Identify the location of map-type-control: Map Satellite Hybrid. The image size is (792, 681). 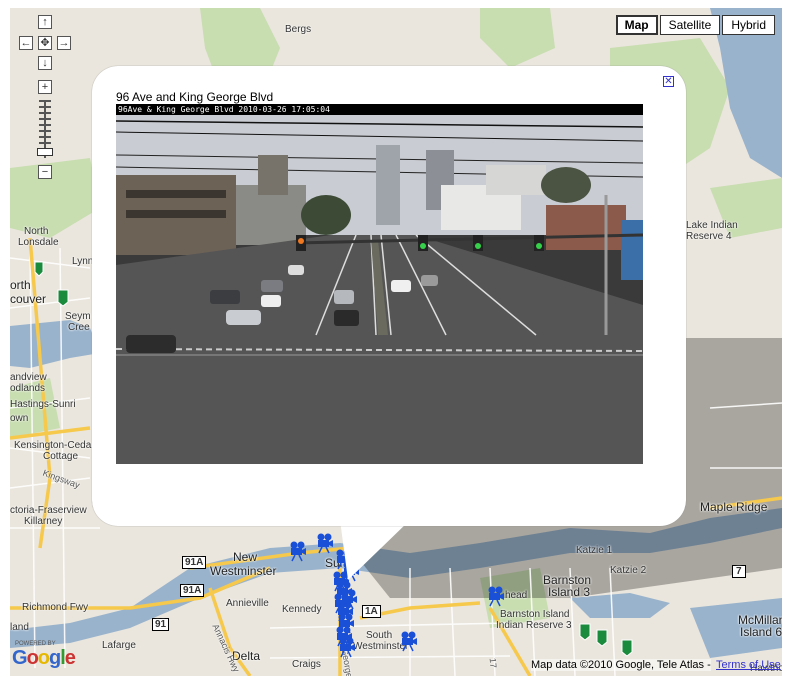
(694, 25).